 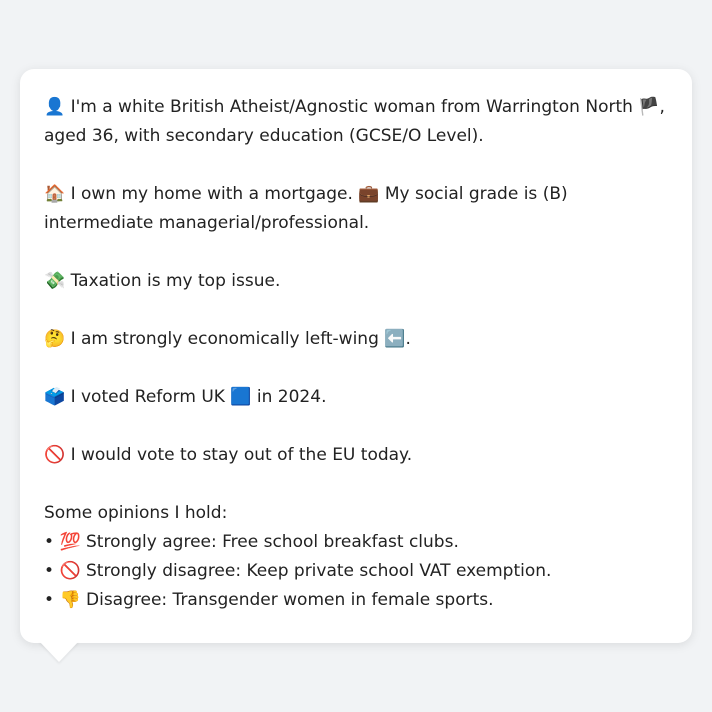 What do you see at coordinates (241, 397) in the screenshot?
I see `blue-square-icon: 🟦` at bounding box center [241, 397].